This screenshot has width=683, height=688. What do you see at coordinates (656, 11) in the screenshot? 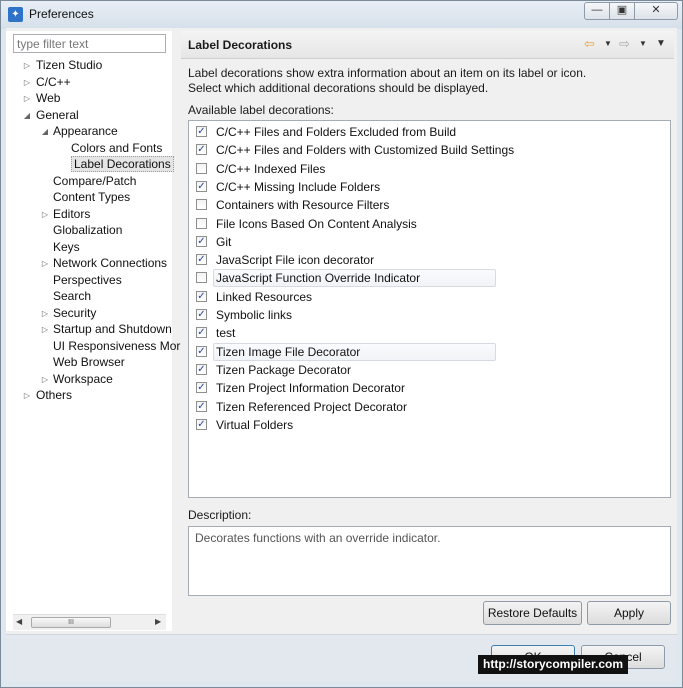
I see `close-button: ✕` at bounding box center [656, 11].